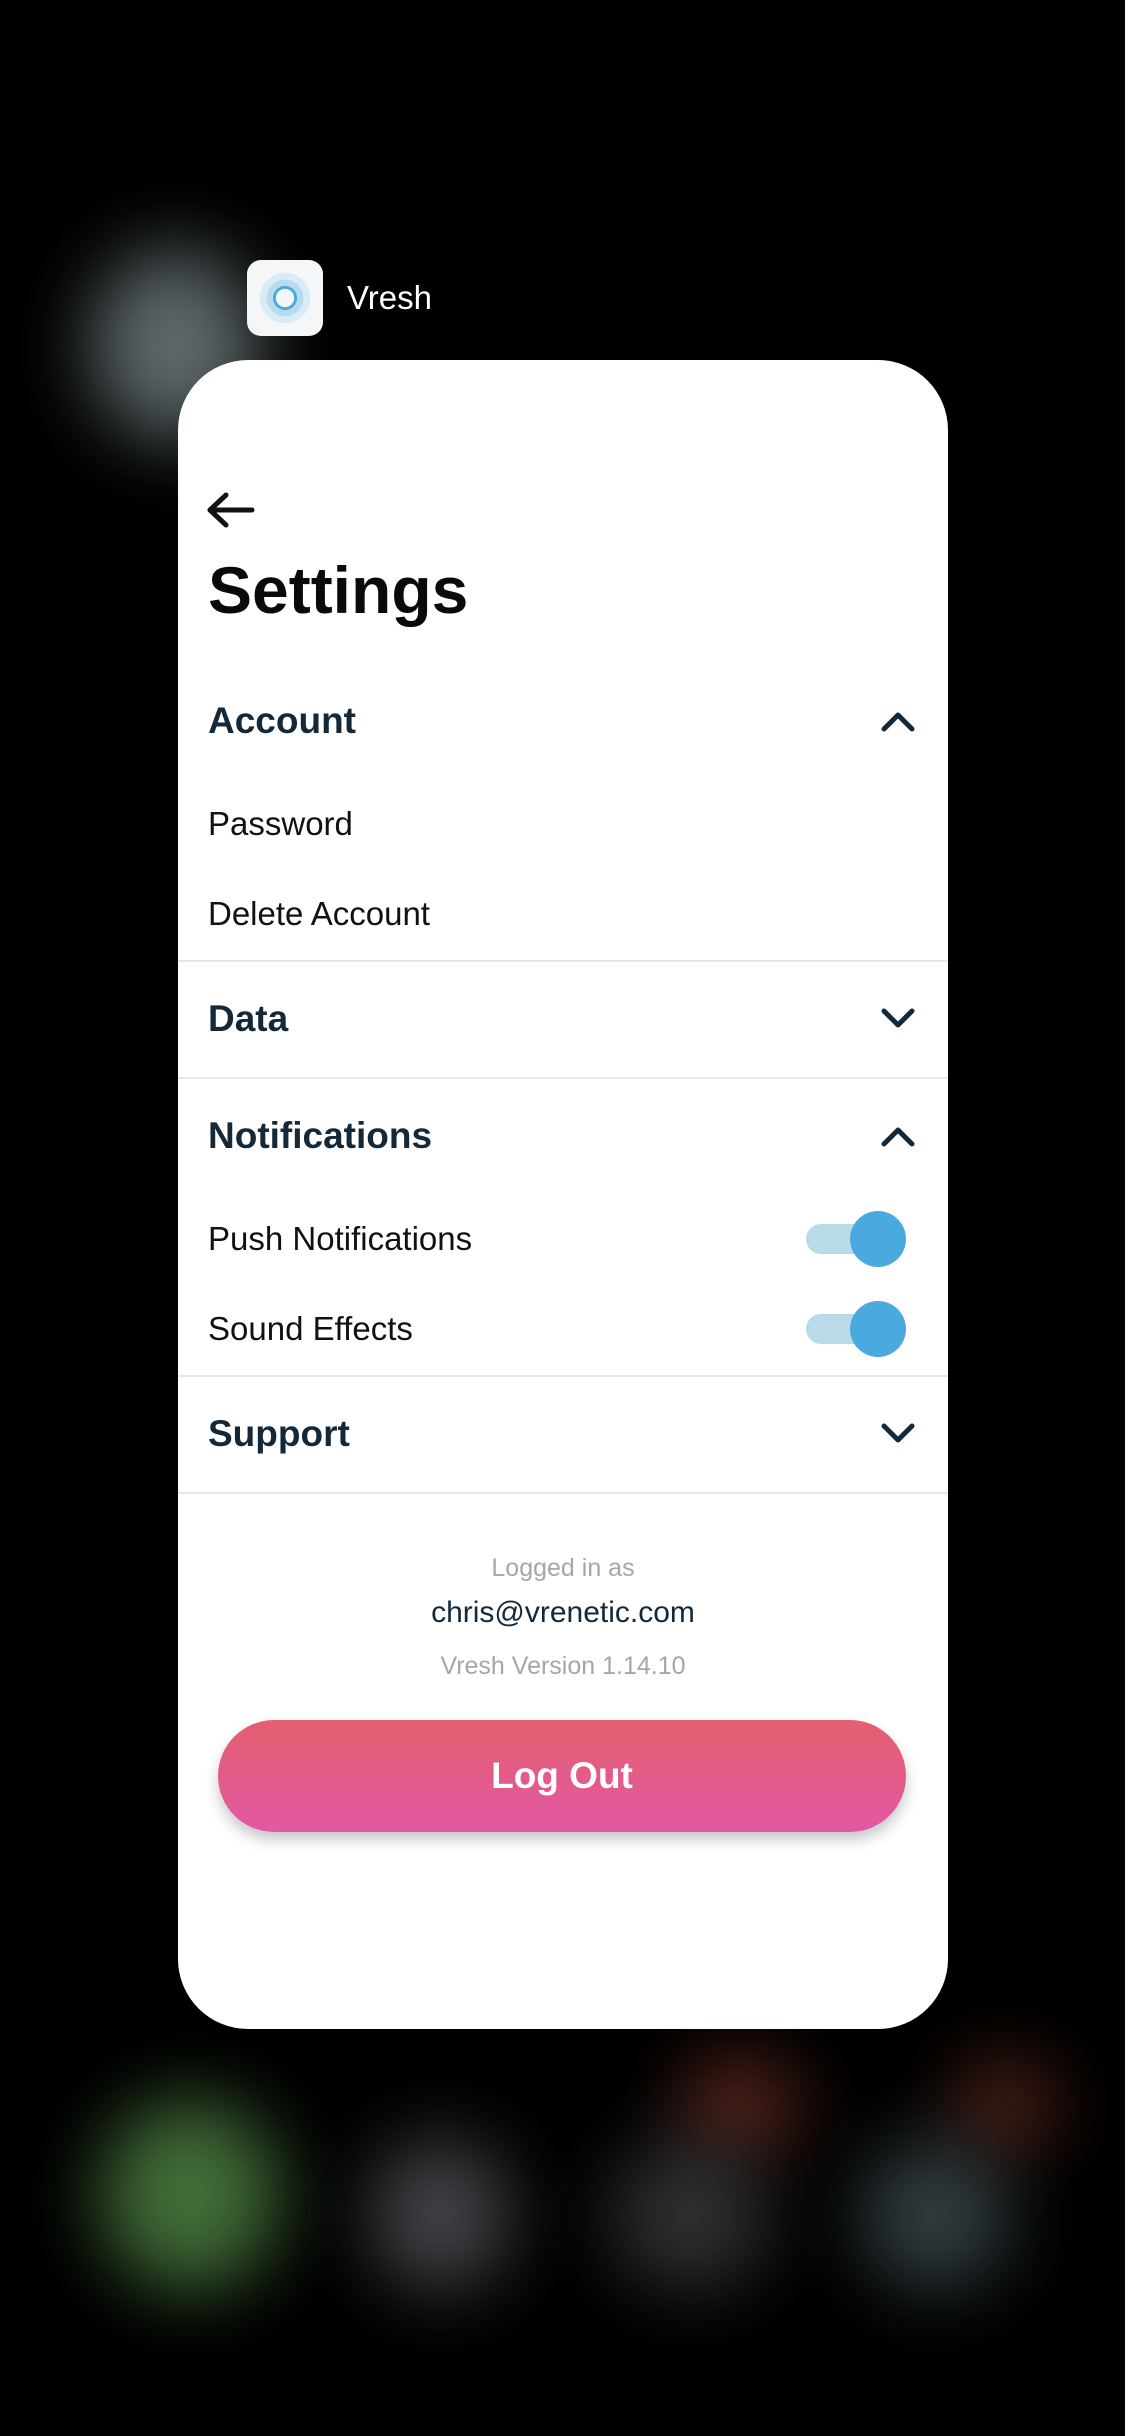  I want to click on row-label: Sound Effects, so click(310, 1328).